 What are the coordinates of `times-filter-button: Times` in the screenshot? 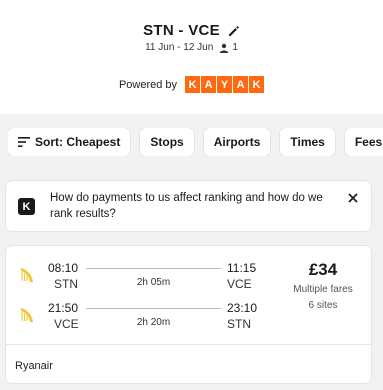 It's located at (307, 142).